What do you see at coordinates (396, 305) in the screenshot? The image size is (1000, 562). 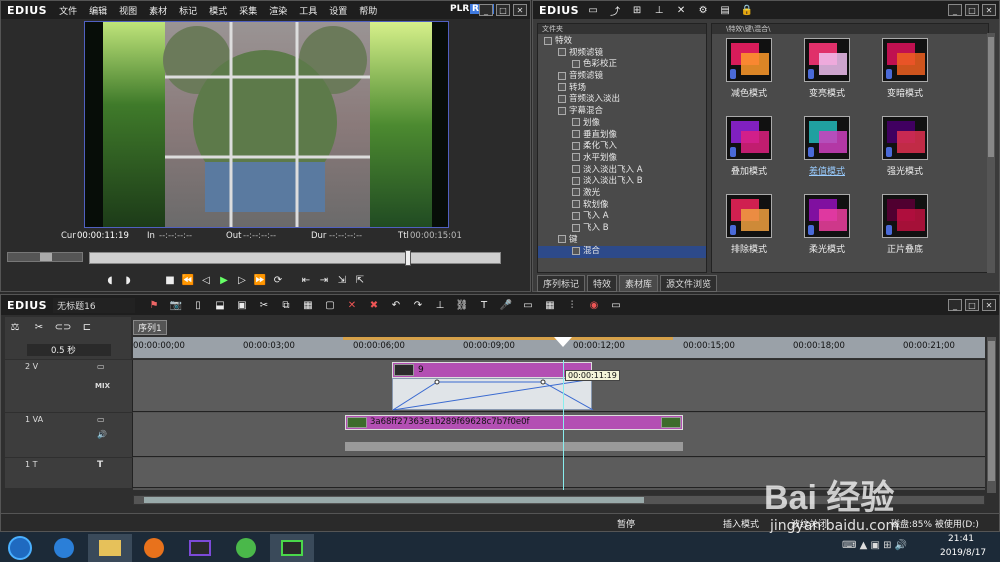 I see `undo-icon: ↶` at bounding box center [396, 305].